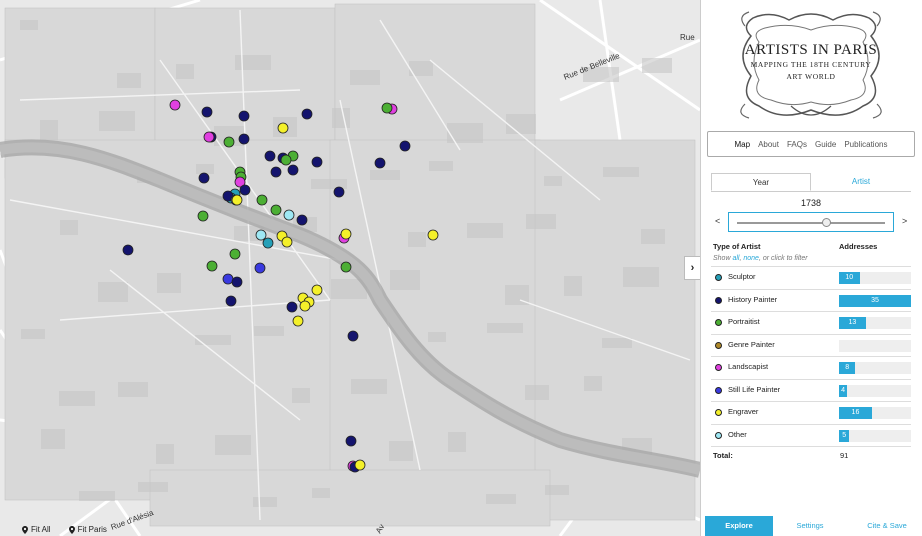 The height and width of the screenshot is (536, 922). Describe the element at coordinates (723, 455) in the screenshot. I see `total-label: Total:` at that location.